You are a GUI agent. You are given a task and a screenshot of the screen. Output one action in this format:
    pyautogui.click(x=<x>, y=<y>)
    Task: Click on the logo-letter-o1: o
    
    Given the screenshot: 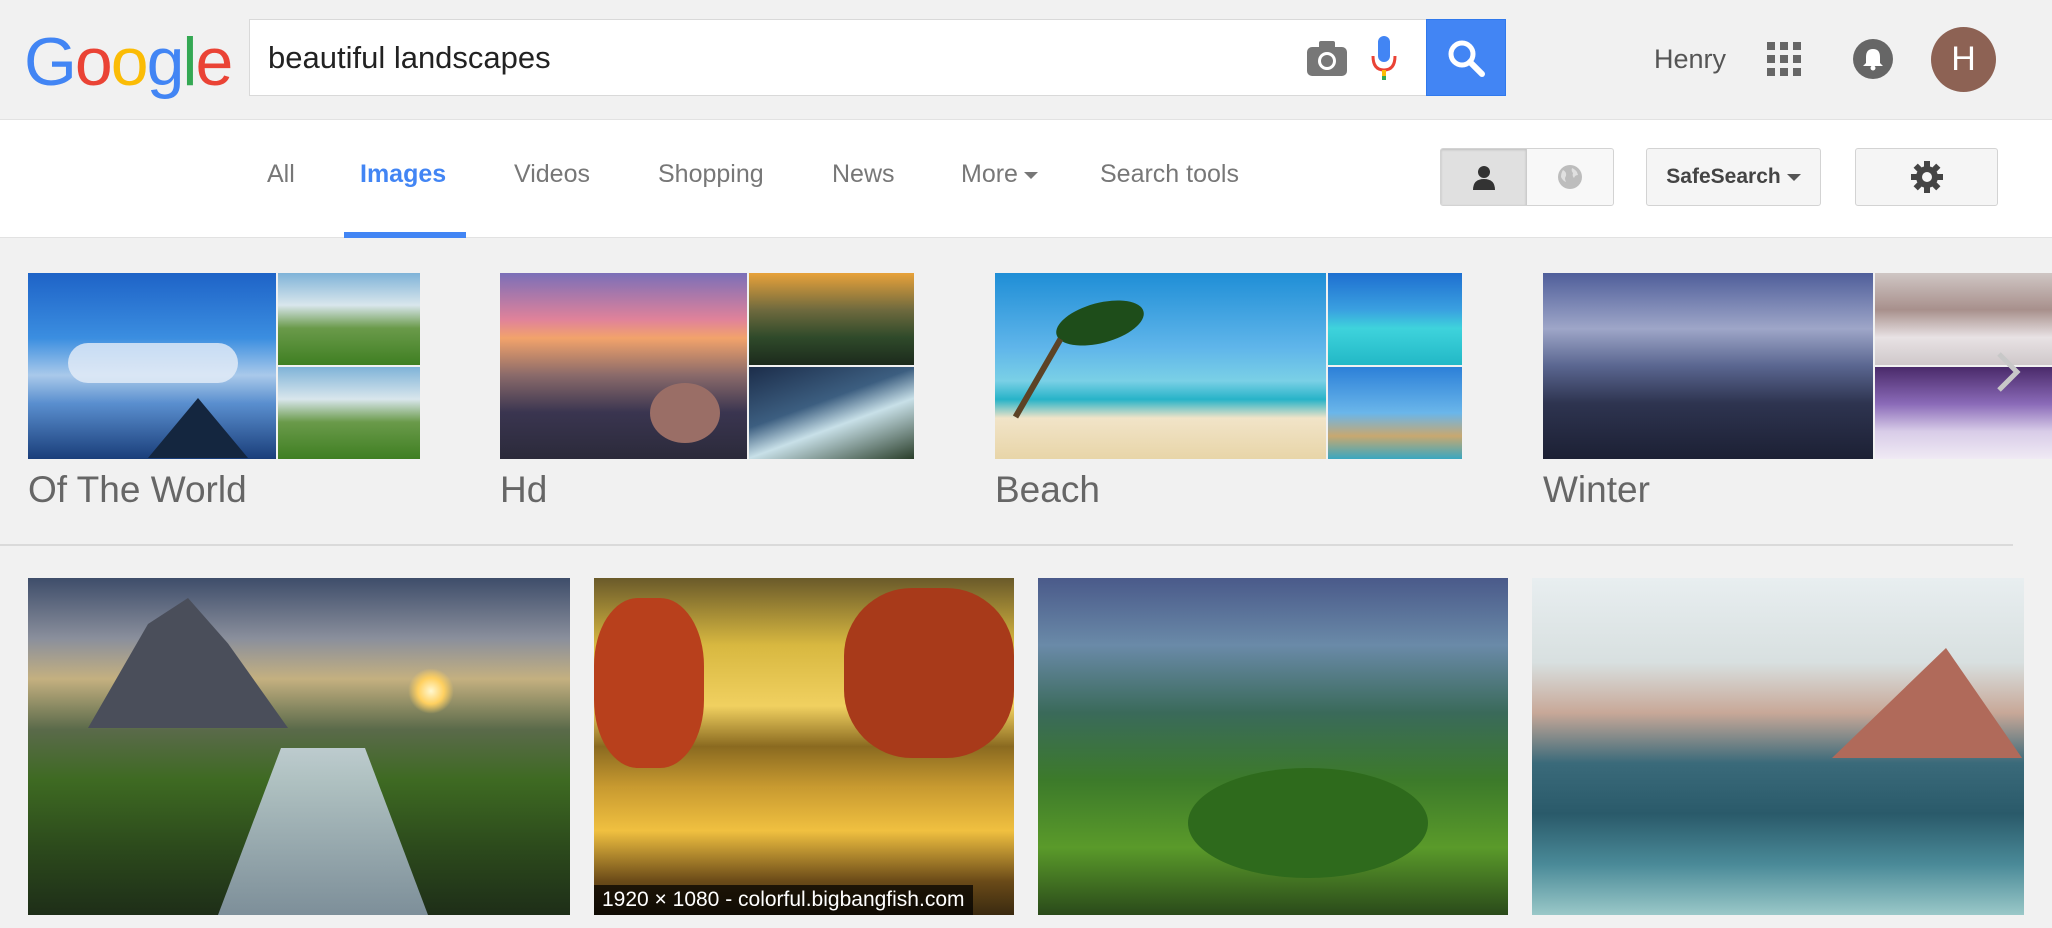 What is the action you would take?
    pyautogui.click(x=93, y=62)
    